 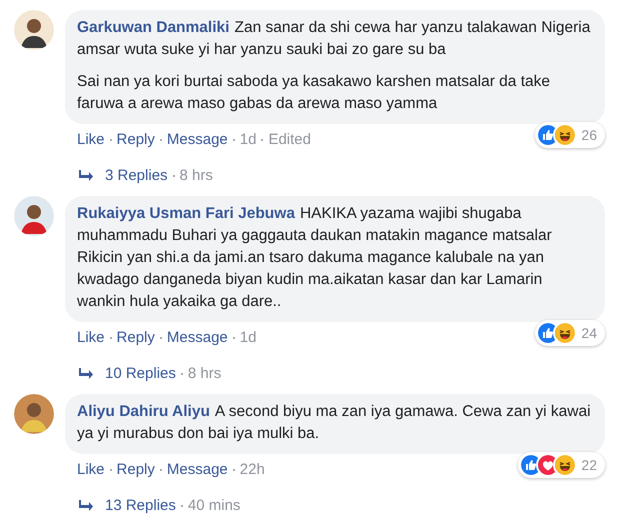 I want to click on replies-time: 40 mins, so click(x=214, y=506).